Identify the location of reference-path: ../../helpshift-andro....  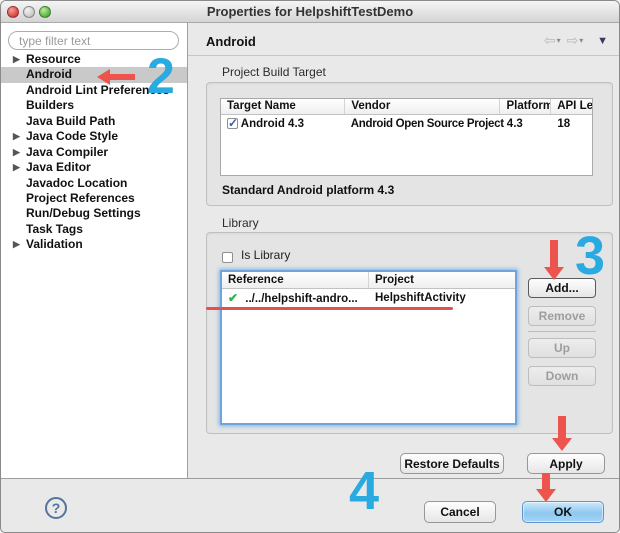
(301, 298).